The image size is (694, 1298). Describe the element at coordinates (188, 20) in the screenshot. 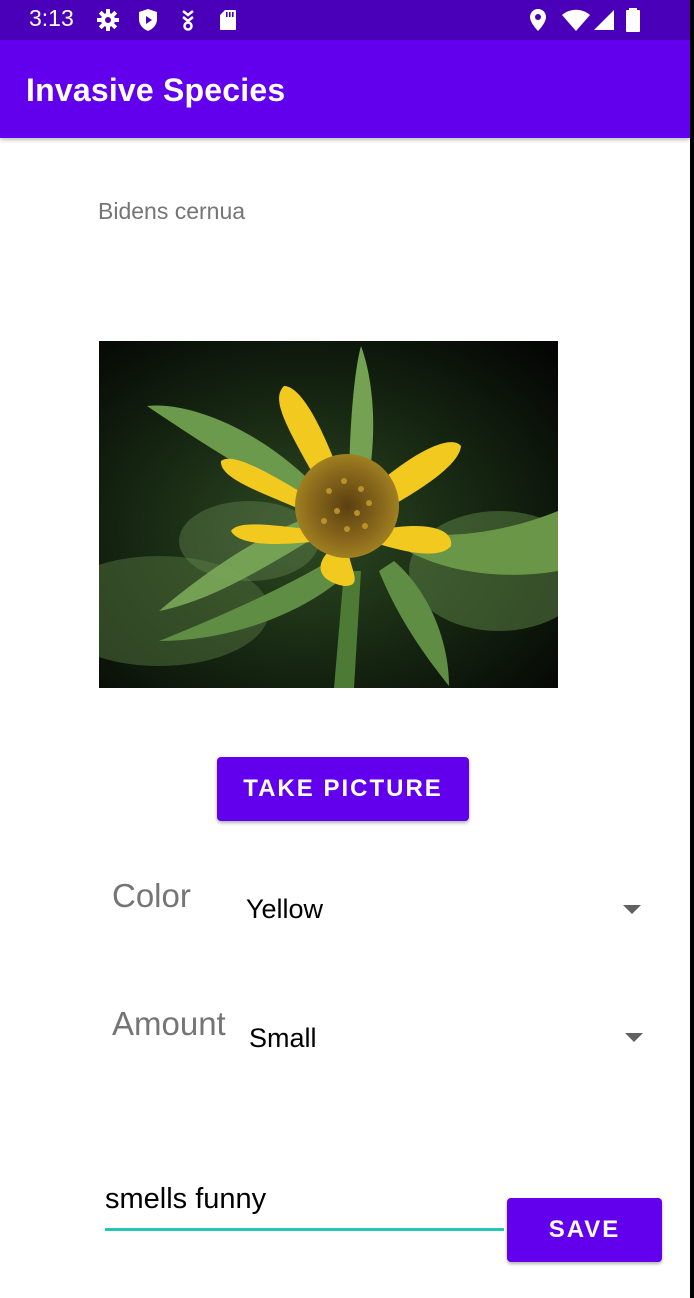

I see `data-saver-icon` at that location.